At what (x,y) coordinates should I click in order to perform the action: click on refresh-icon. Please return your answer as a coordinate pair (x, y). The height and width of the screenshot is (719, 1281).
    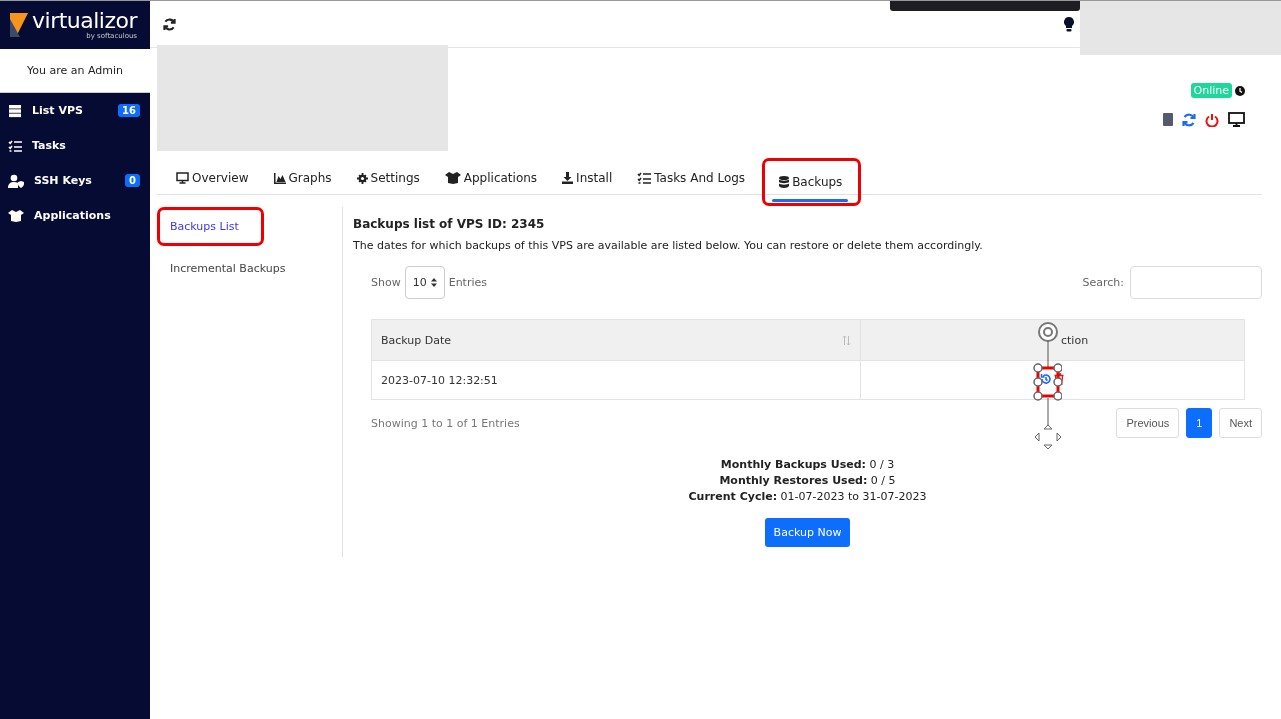
    Looking at the image, I should click on (169, 24).